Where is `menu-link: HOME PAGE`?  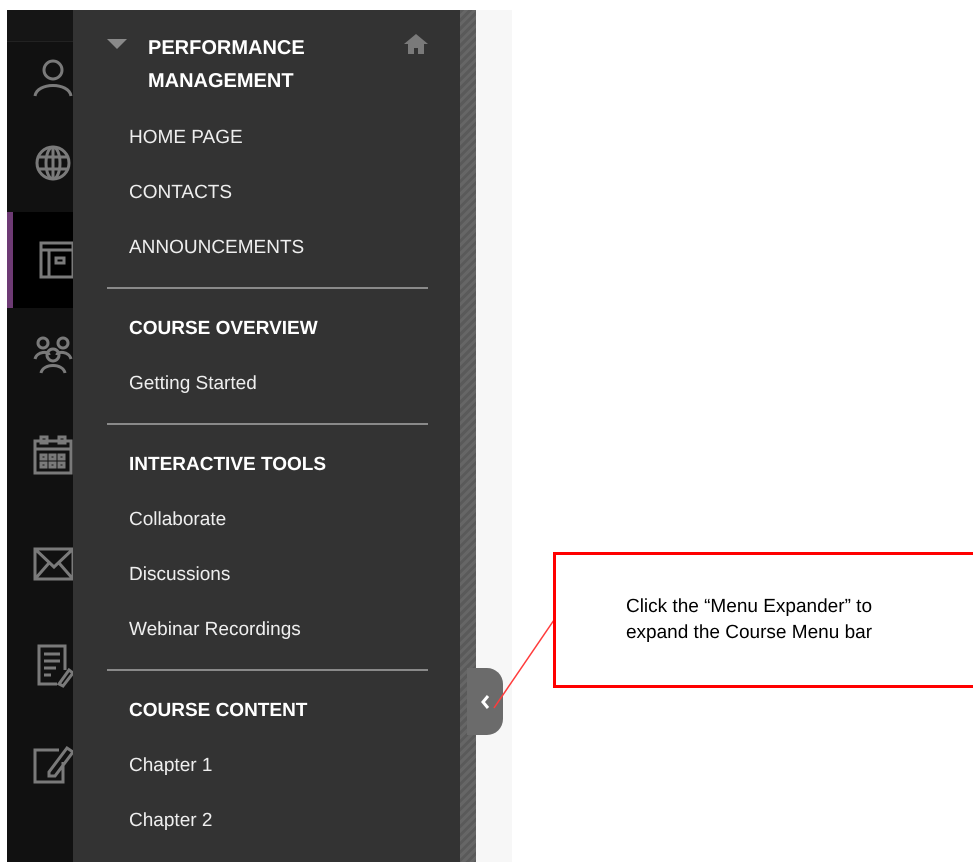
menu-link: HOME PAGE is located at coordinates (267, 137).